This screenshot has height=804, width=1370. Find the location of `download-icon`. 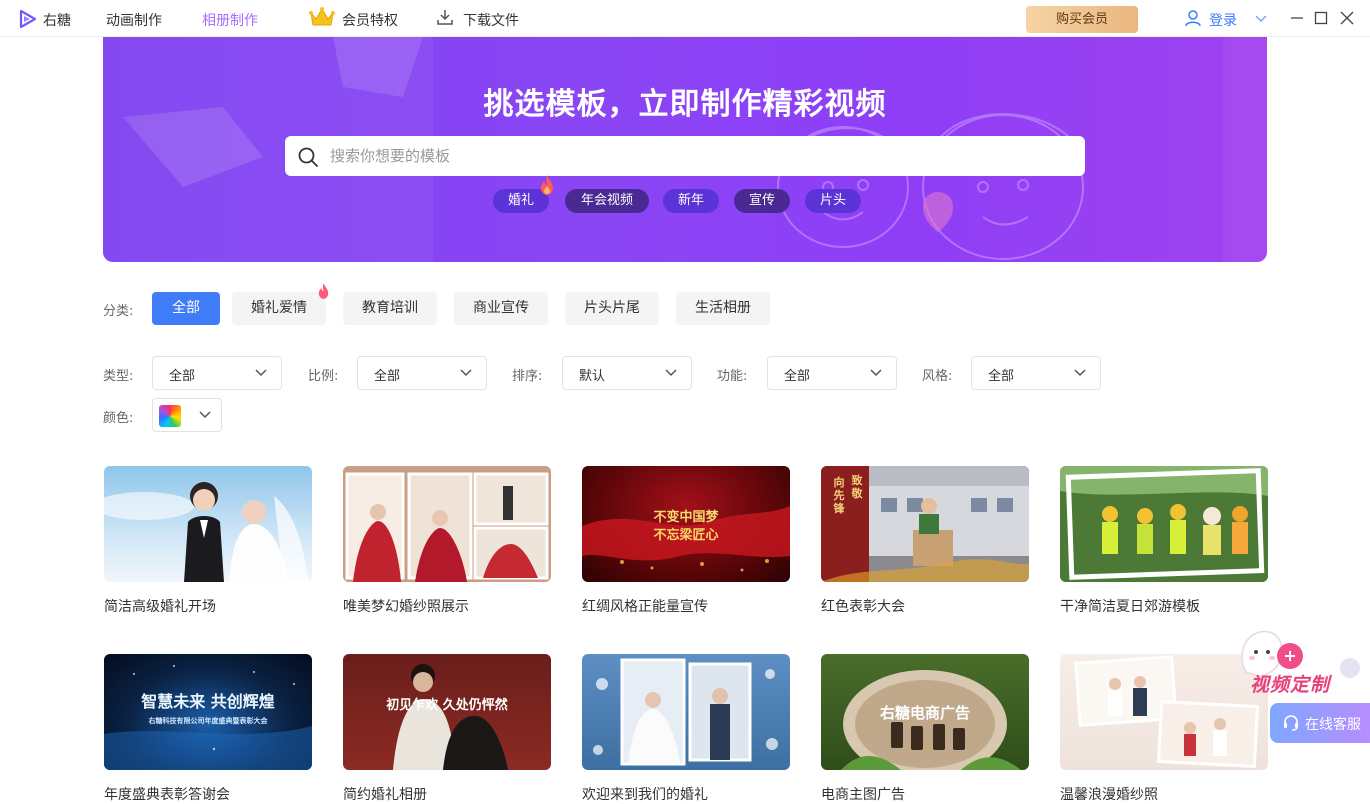

download-icon is located at coordinates (445, 17).